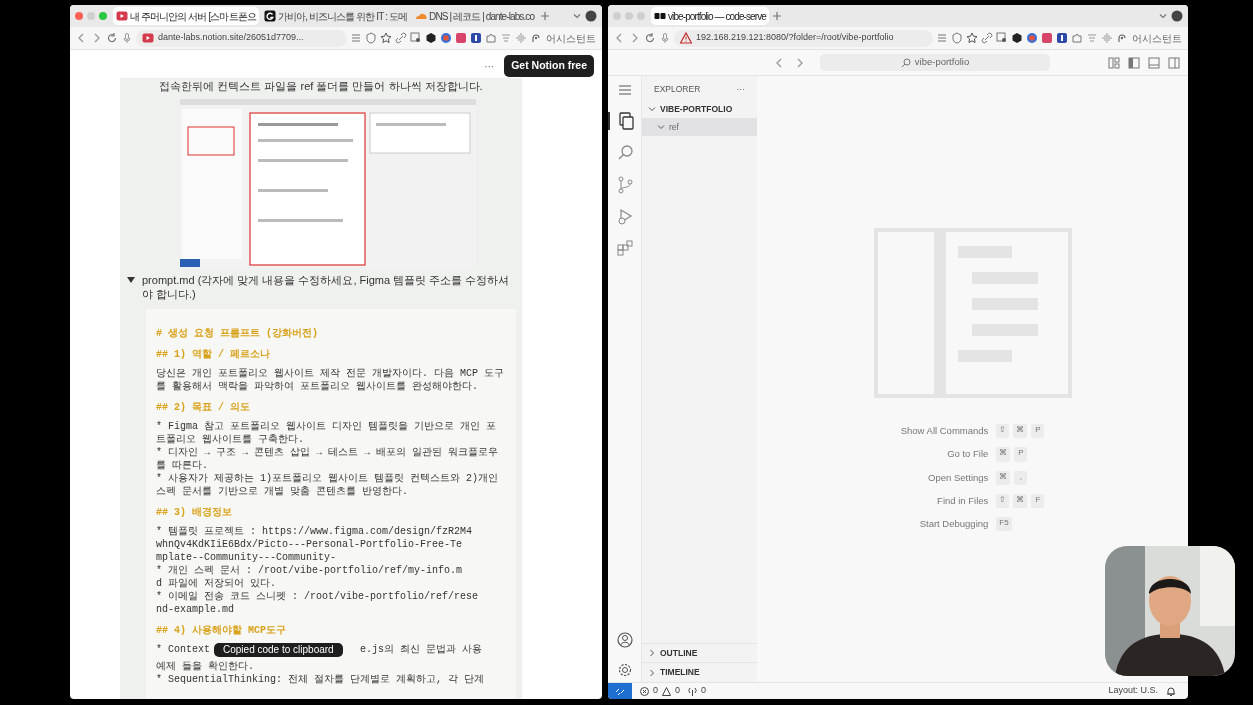 This screenshot has width=1253, height=705. What do you see at coordinates (475, 16) in the screenshot?
I see `browser-tab: DNS | 레코드 | dante-labs.co` at bounding box center [475, 16].